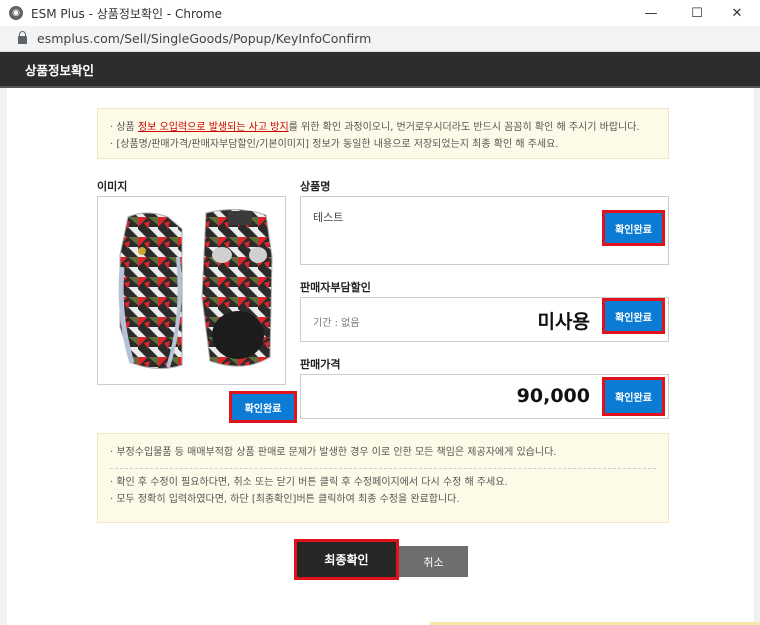 The width and height of the screenshot is (760, 625). What do you see at coordinates (60, 70) in the screenshot?
I see `popup-title: 상품정보확인` at bounding box center [60, 70].